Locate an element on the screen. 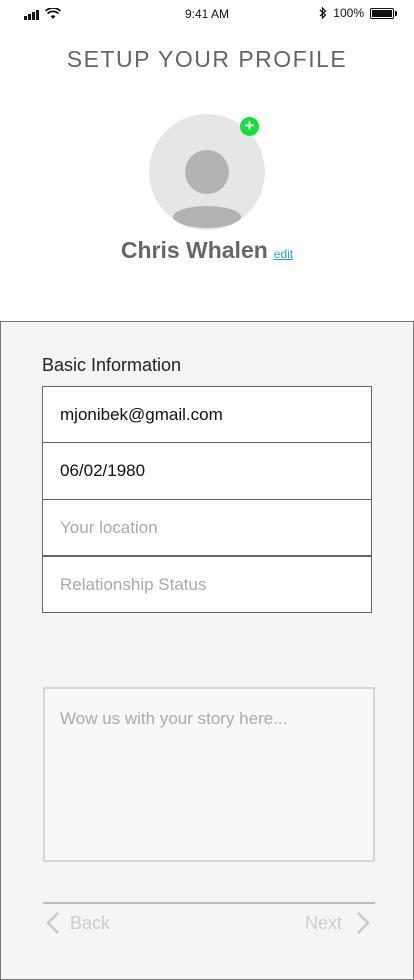 The height and width of the screenshot is (980, 414). next-button: Next is located at coordinates (340, 923).